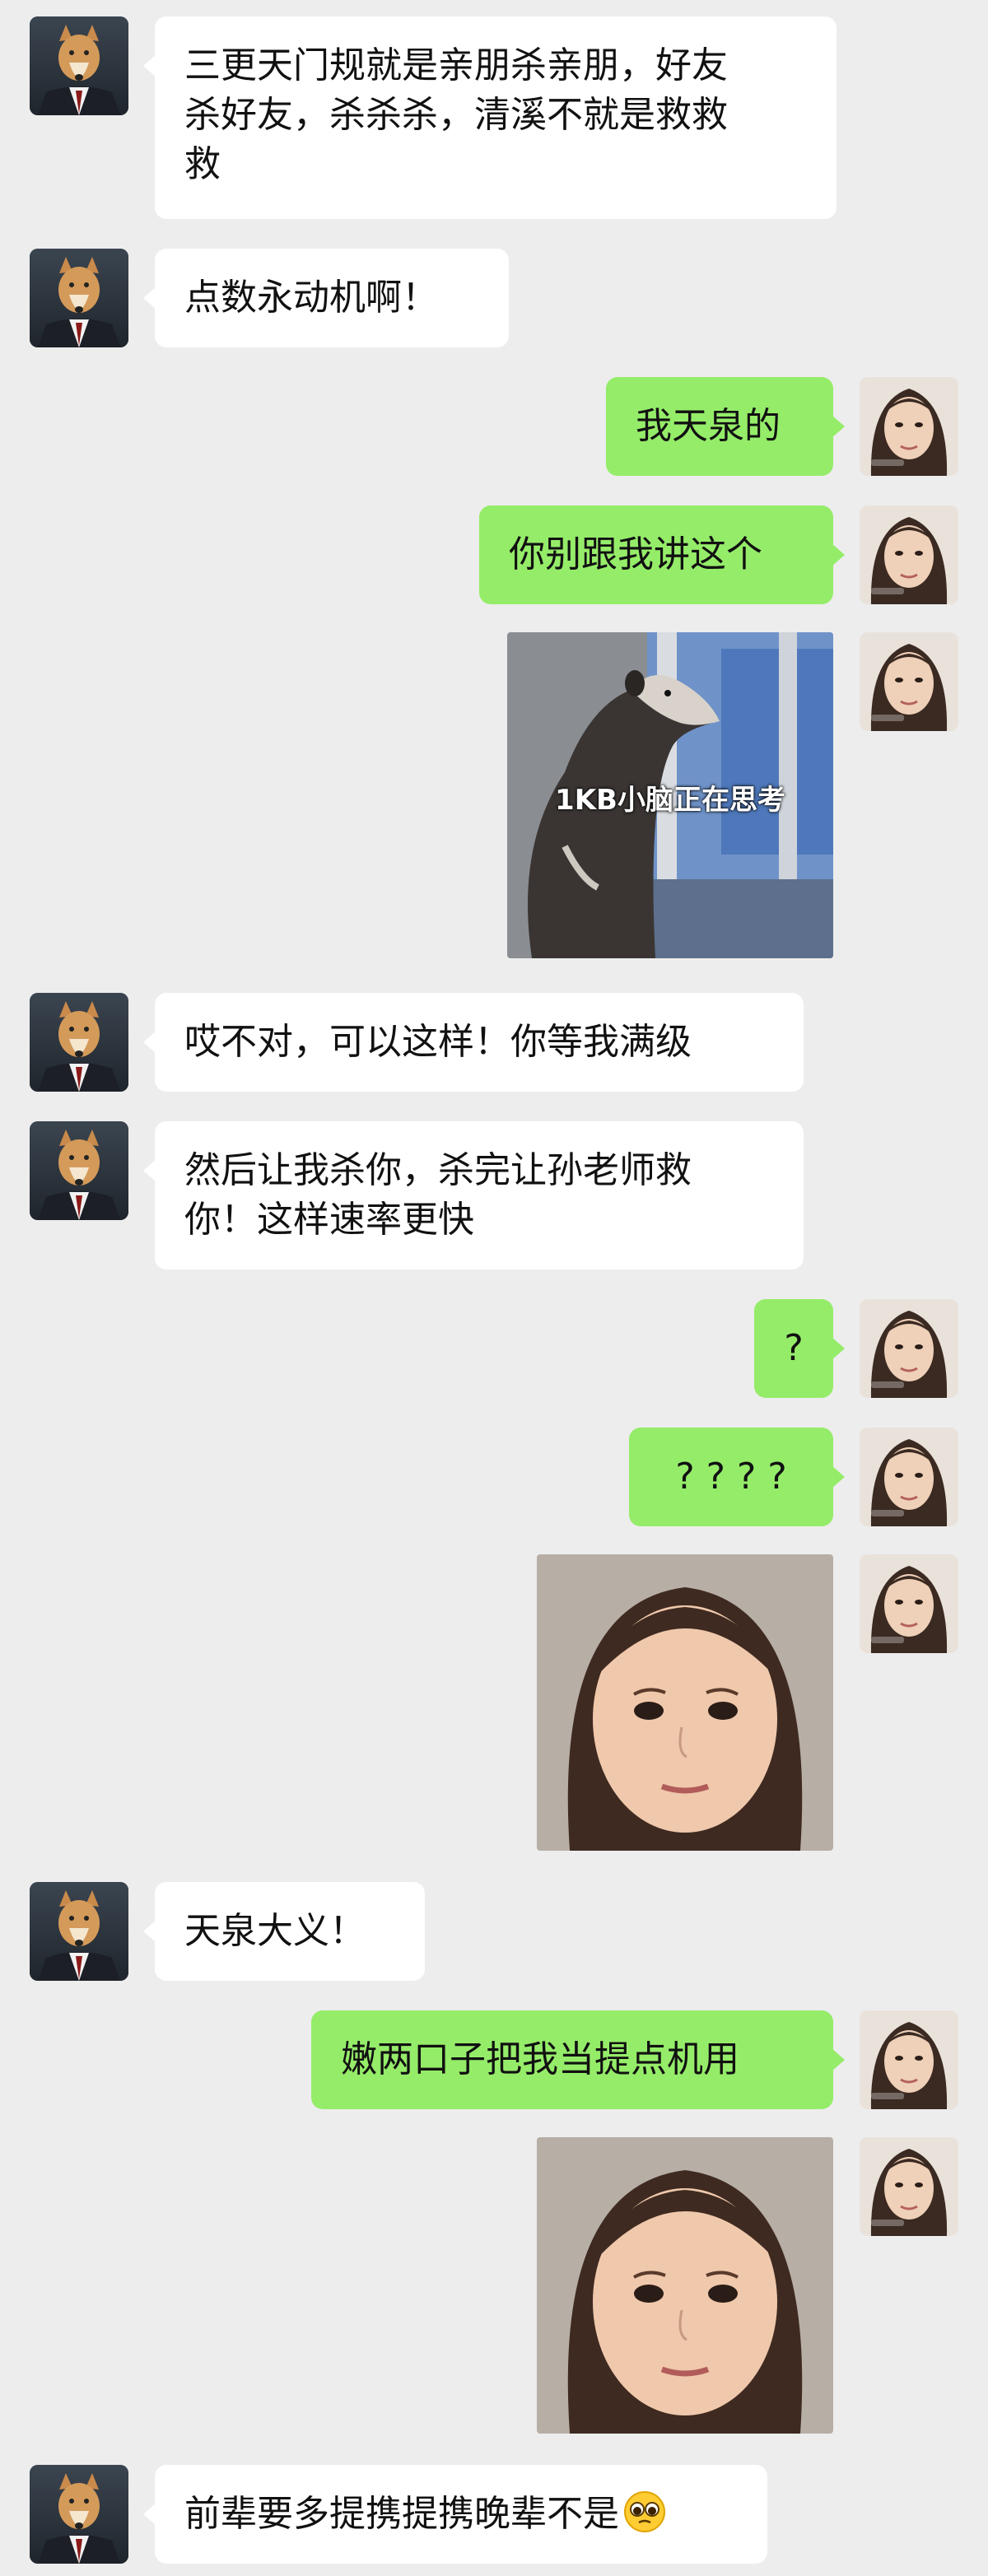 The image size is (988, 2576). Describe the element at coordinates (473, 1195) in the screenshot. I see `incoming-message-bubble: 然后让我杀你，杀完让孙老师救 你！这样速率更快` at that location.